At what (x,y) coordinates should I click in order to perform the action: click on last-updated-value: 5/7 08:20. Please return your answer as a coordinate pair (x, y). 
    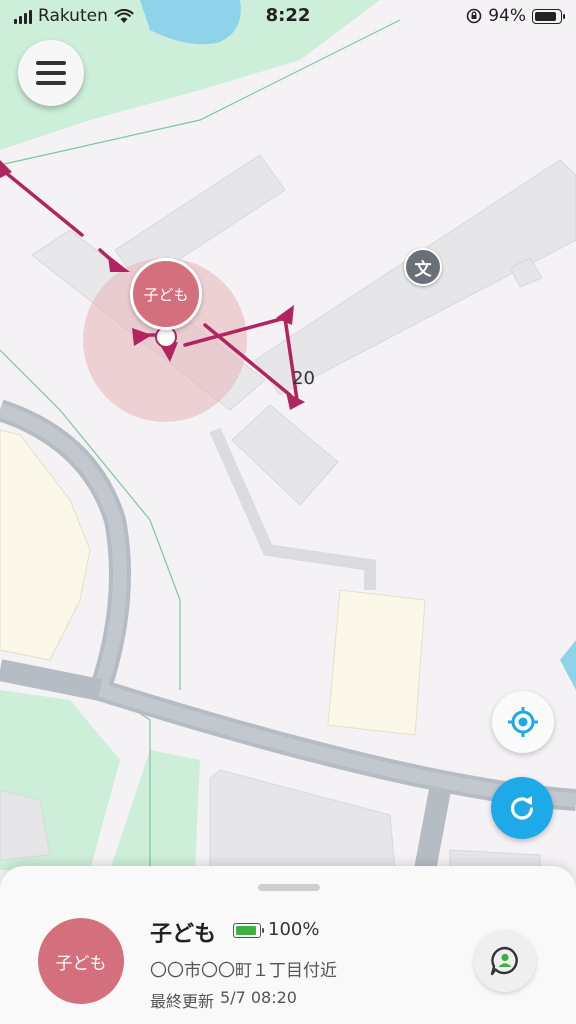
    Looking at the image, I should click on (258, 997).